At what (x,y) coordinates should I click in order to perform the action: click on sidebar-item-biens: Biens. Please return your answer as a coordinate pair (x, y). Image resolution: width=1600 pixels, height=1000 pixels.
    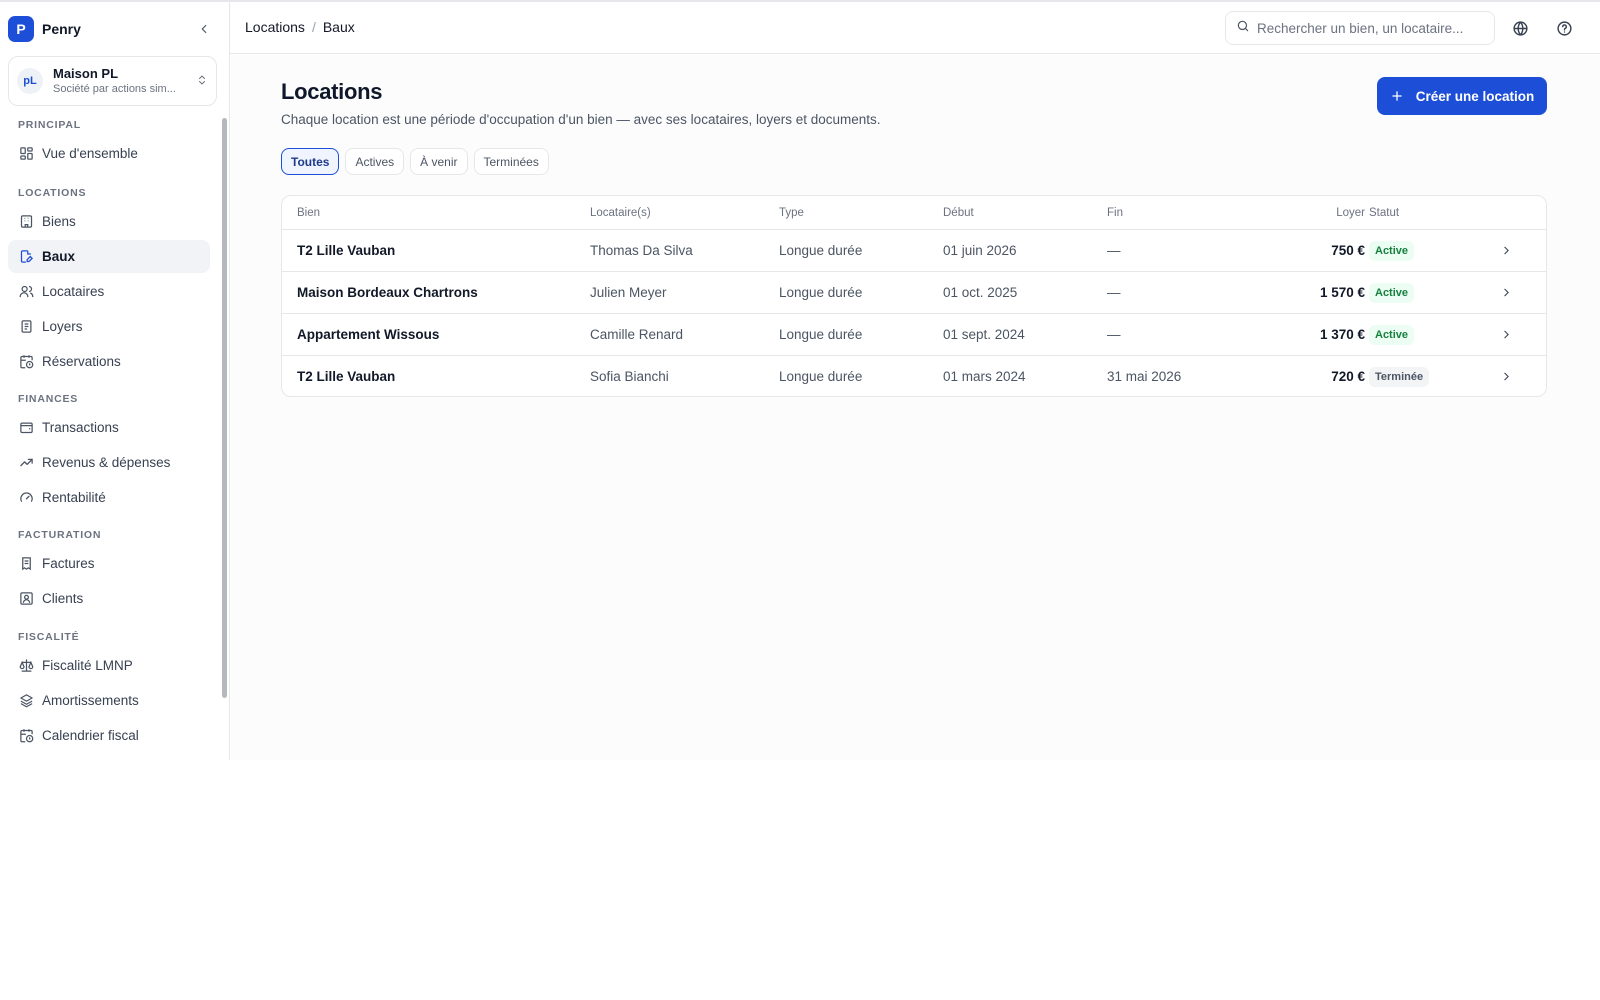
    Looking at the image, I should click on (109, 221).